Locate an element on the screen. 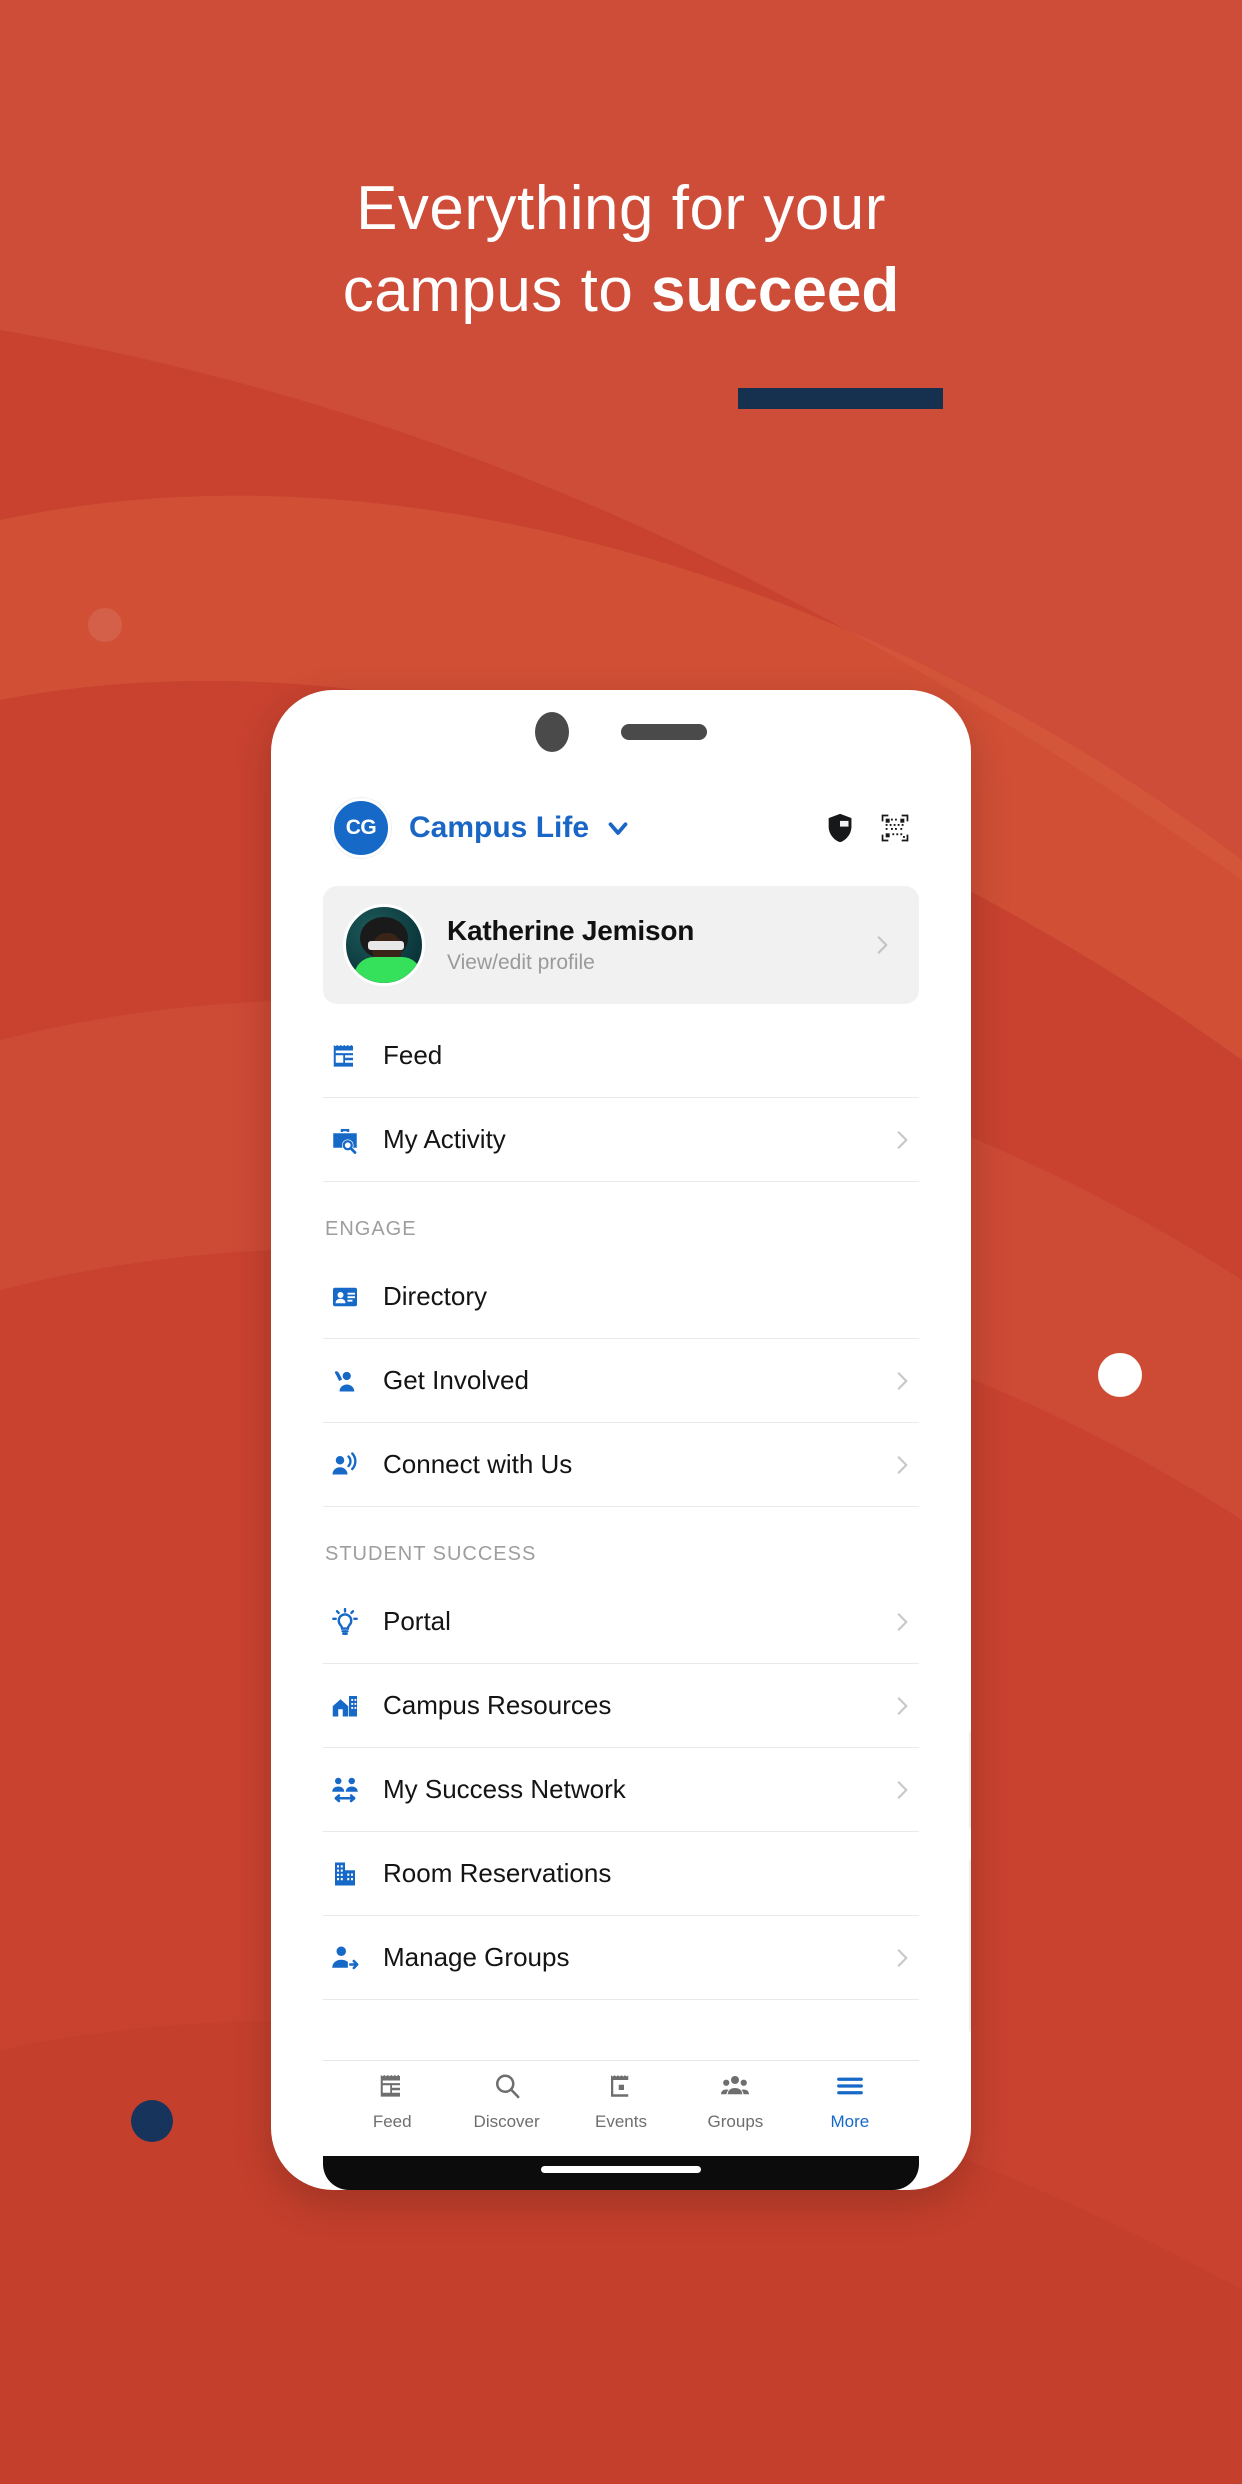  profile-text: Katherine Jemison View/edit profile is located at coordinates (658, 945).